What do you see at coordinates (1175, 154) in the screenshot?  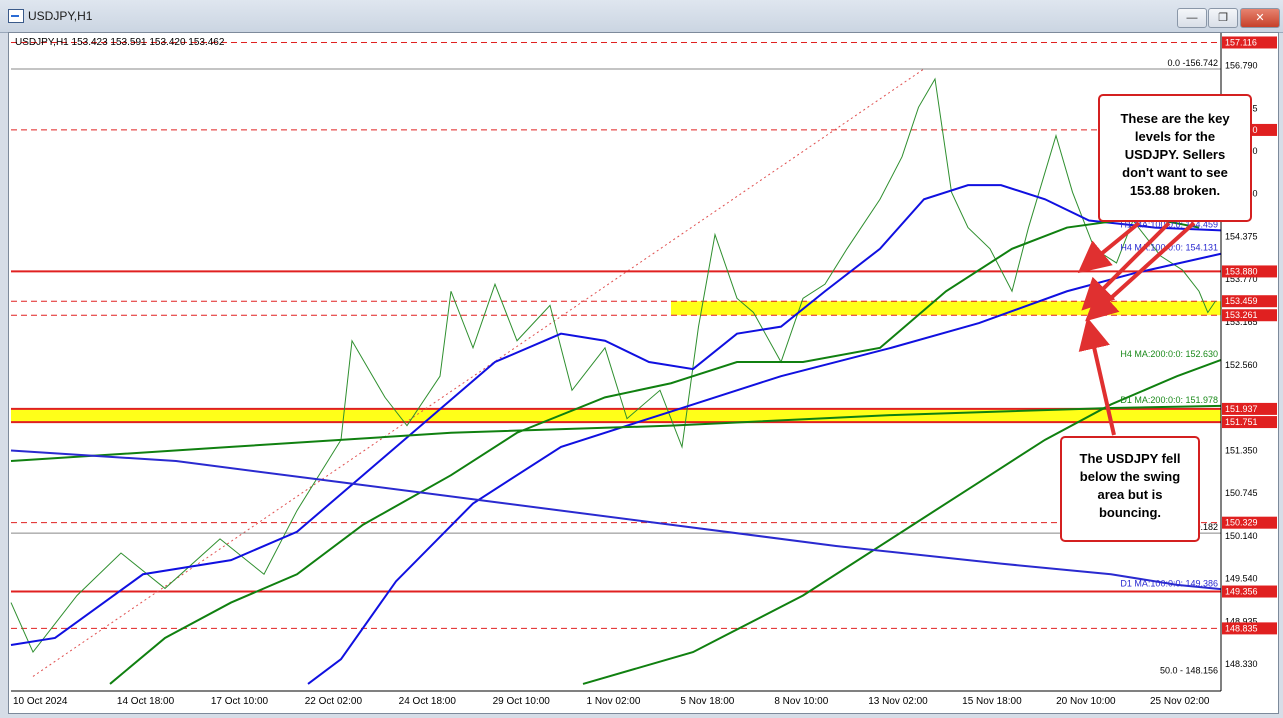 I see `annotation-text-key-levels: USDJPY. Sellers` at bounding box center [1175, 154].